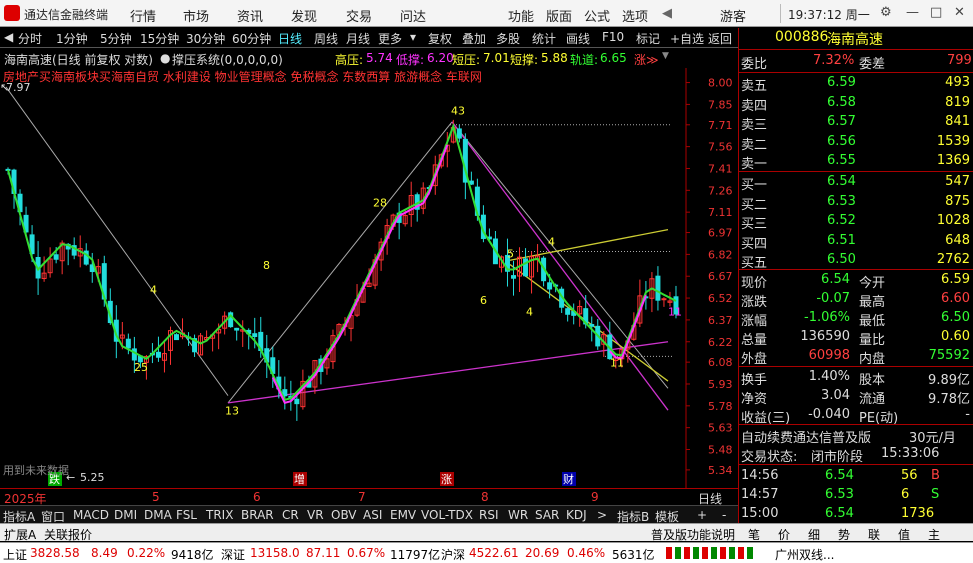  What do you see at coordinates (359, 15) in the screenshot?
I see `menu-trade: 交易` at bounding box center [359, 15].